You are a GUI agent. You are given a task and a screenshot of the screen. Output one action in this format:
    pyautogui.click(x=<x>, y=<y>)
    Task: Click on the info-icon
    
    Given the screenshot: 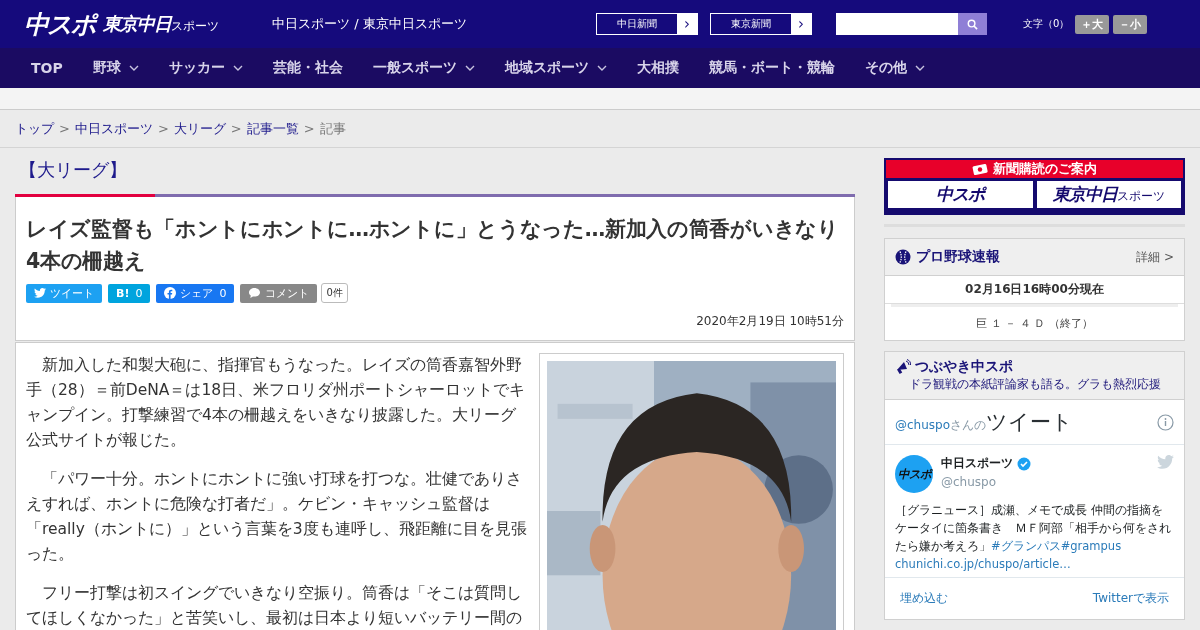 What is the action you would take?
    pyautogui.click(x=1165, y=422)
    